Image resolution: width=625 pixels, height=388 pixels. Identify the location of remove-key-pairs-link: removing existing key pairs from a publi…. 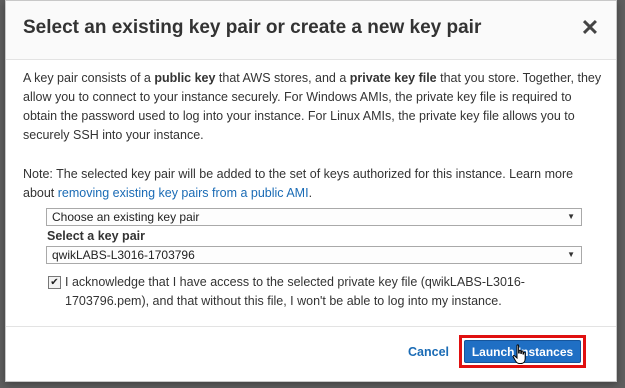
(183, 193).